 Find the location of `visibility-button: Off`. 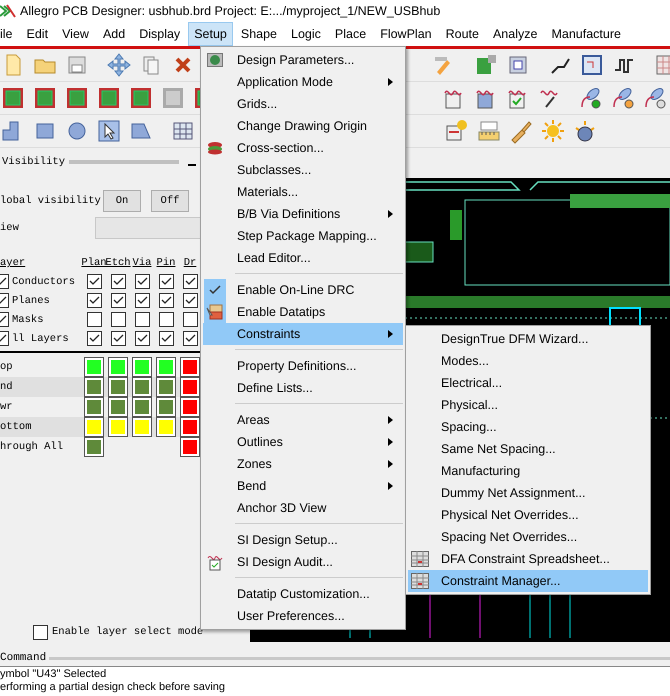

visibility-button: Off is located at coordinates (170, 201).